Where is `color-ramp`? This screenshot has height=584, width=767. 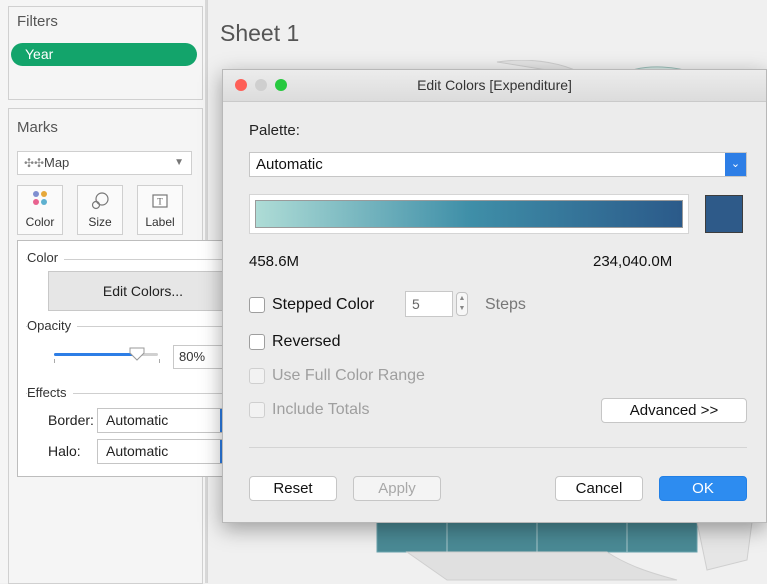
color-ramp is located at coordinates (469, 214).